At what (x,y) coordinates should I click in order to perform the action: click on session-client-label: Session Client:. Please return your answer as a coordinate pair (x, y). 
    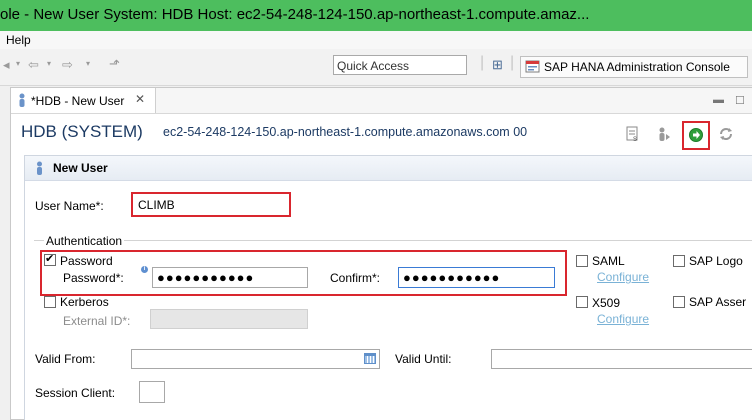
    Looking at the image, I should click on (75, 393).